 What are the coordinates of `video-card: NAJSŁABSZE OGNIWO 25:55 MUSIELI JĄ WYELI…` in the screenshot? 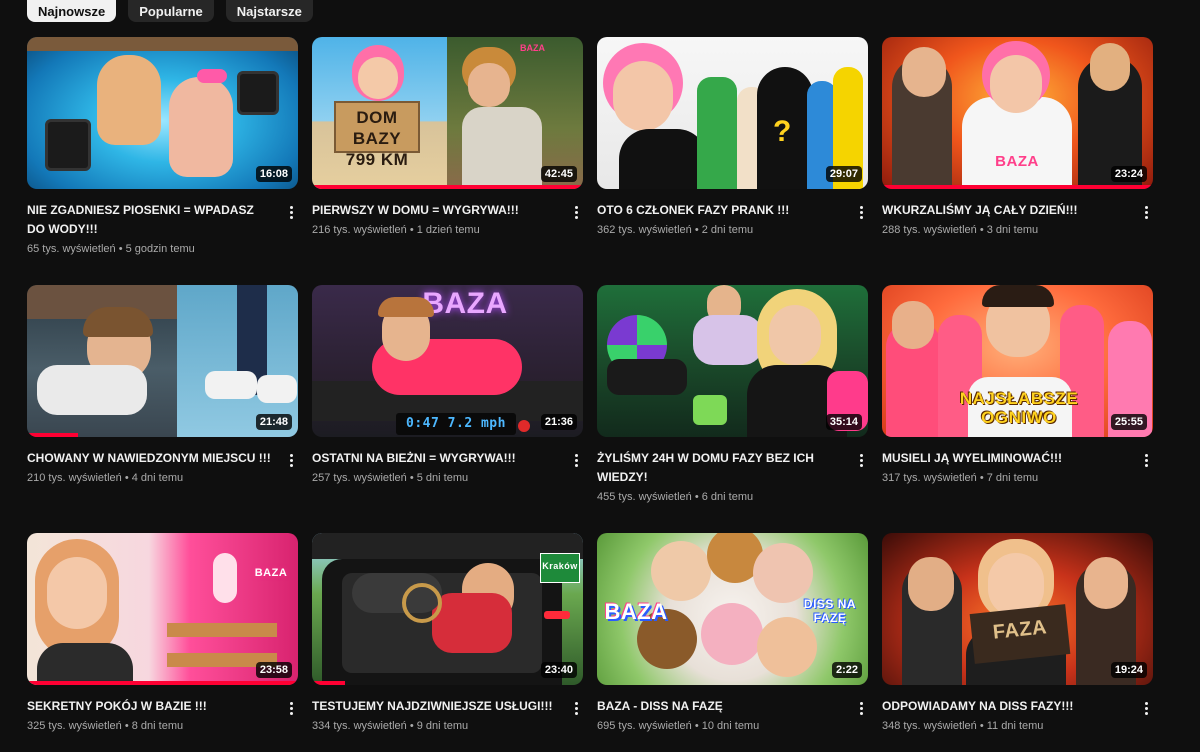 It's located at (1017, 409).